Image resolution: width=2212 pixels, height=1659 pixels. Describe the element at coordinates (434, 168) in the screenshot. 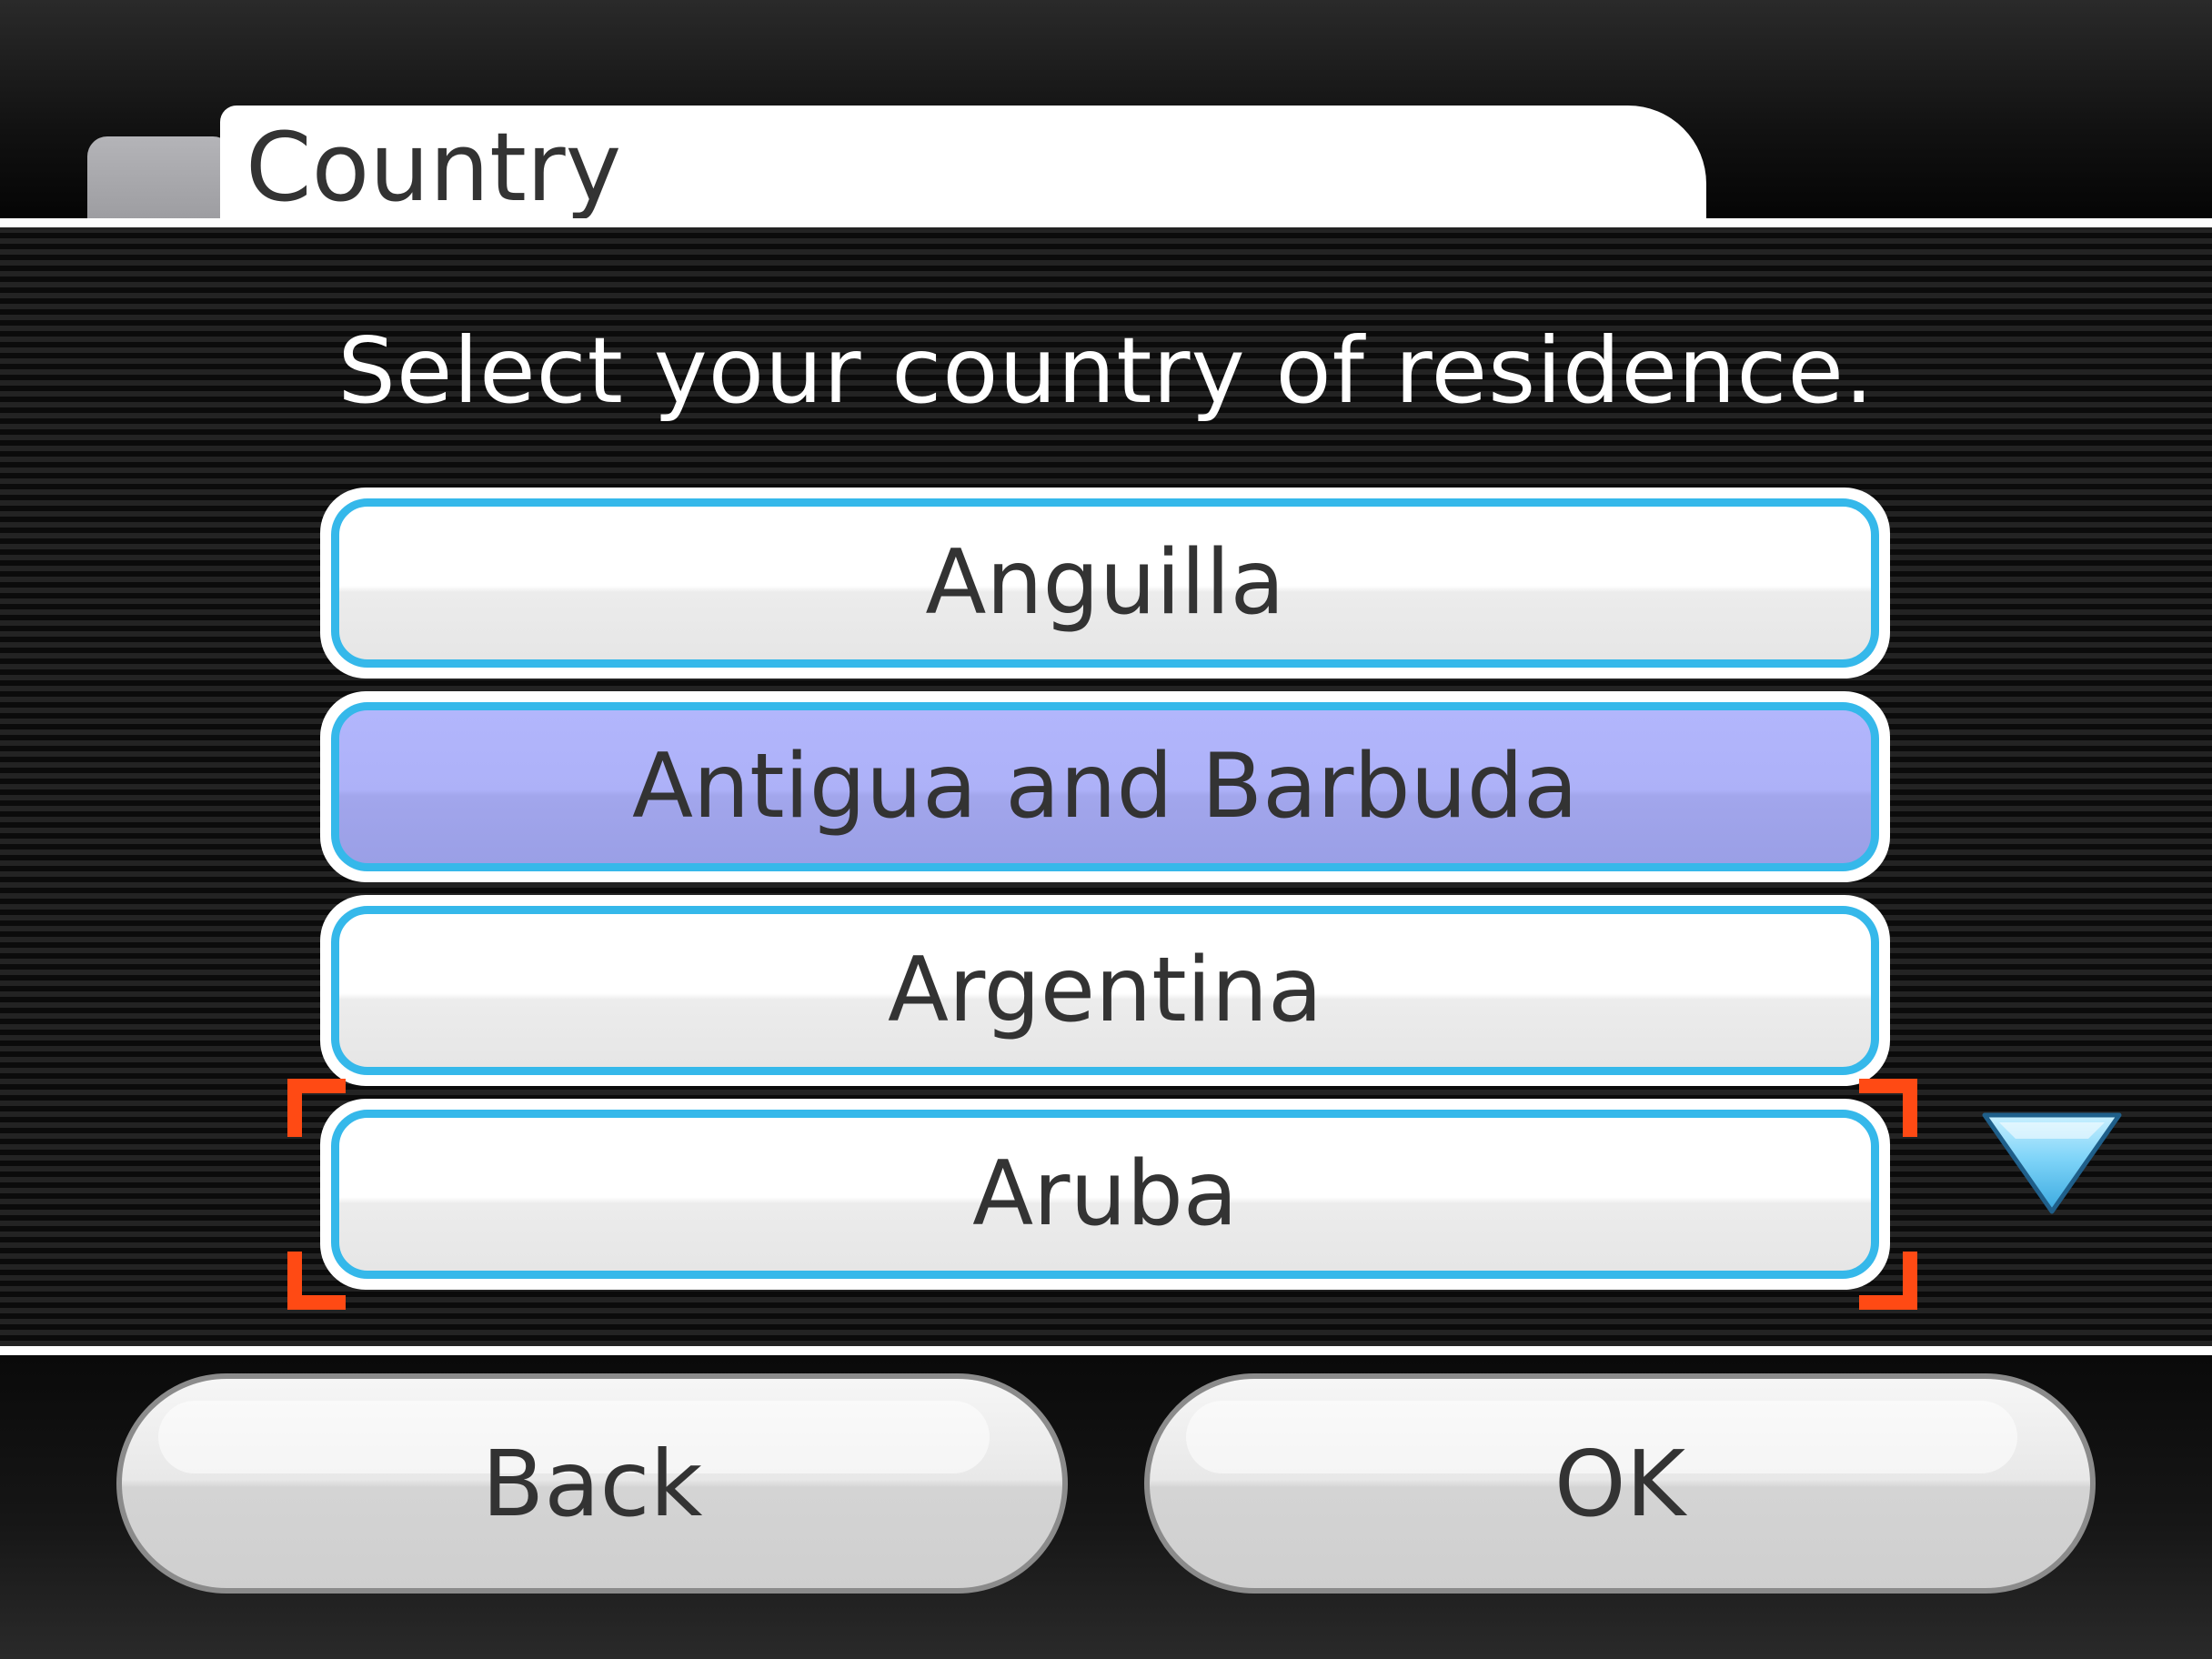

I see `page-title: Country` at that location.